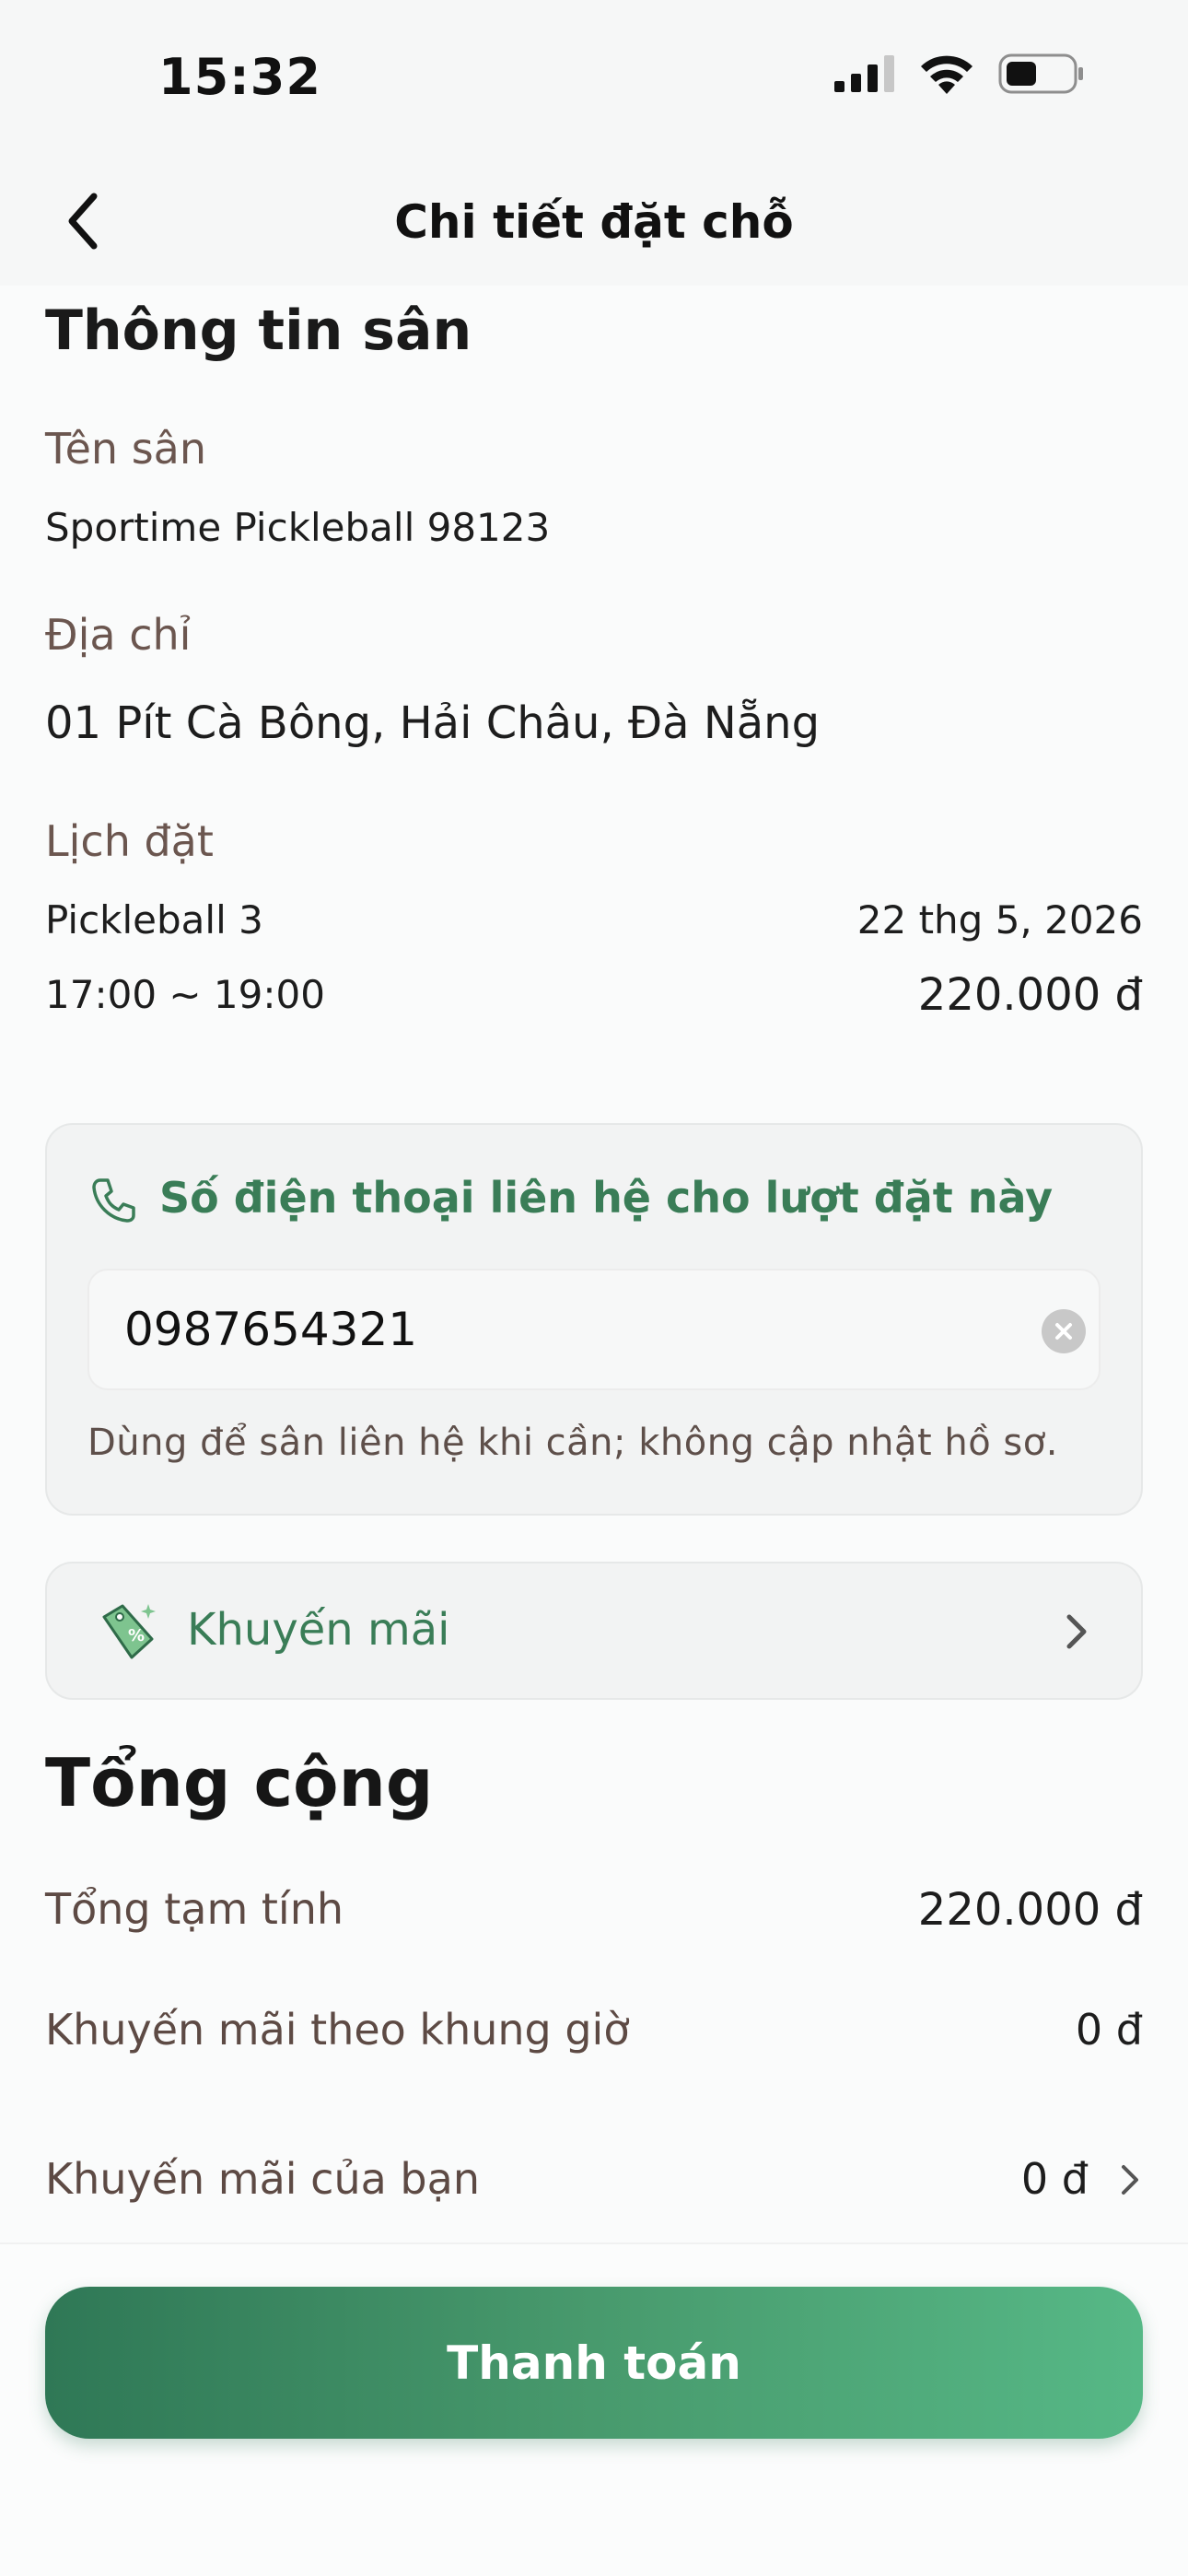 This screenshot has height=2576, width=1188. Describe the element at coordinates (129, 841) in the screenshot. I see `schedule-label: Lịch đặt` at that location.